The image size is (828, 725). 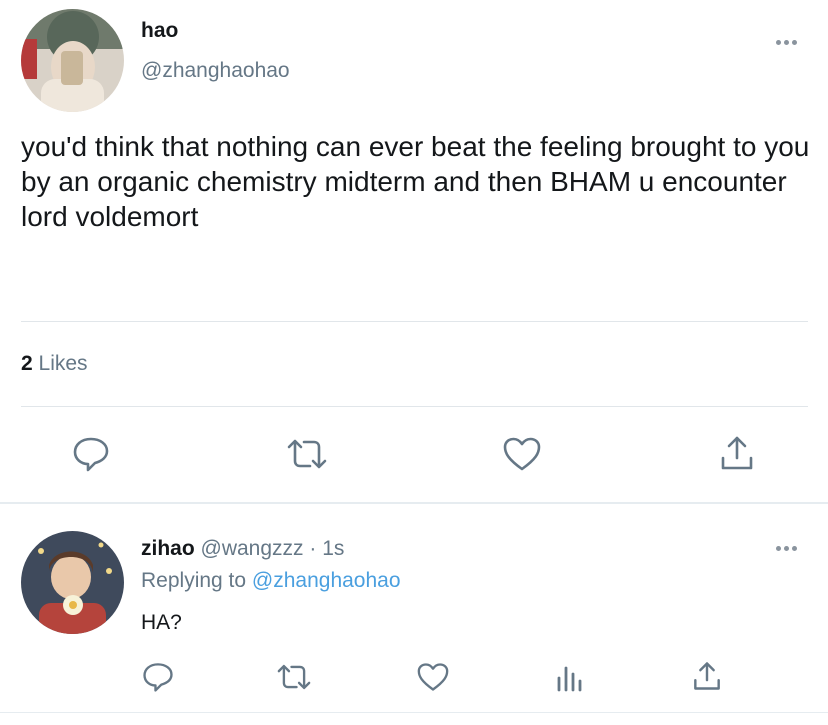 I want to click on share-button, so click(x=737, y=453).